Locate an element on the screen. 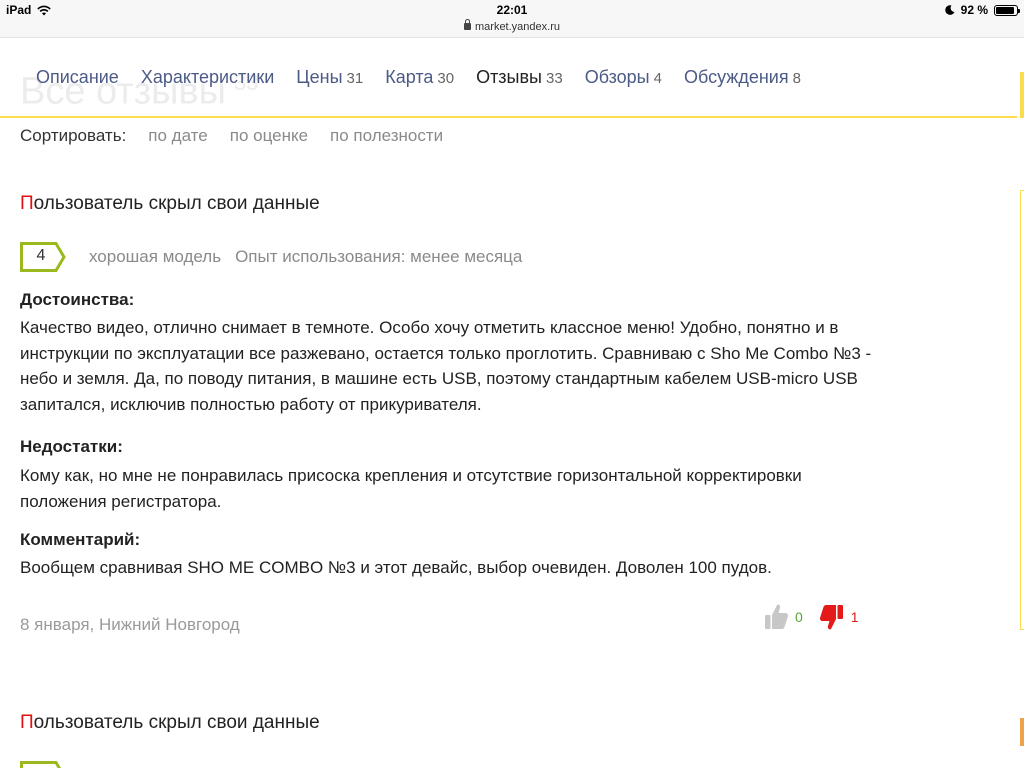  status-right: 92 % is located at coordinates (982, 10).